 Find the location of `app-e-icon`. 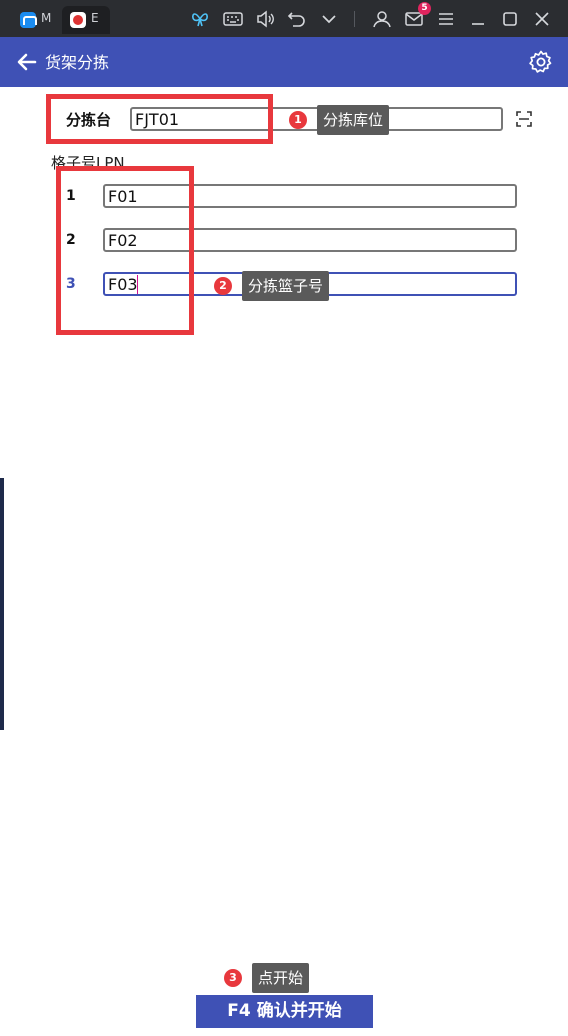

app-e-icon is located at coordinates (78, 20).